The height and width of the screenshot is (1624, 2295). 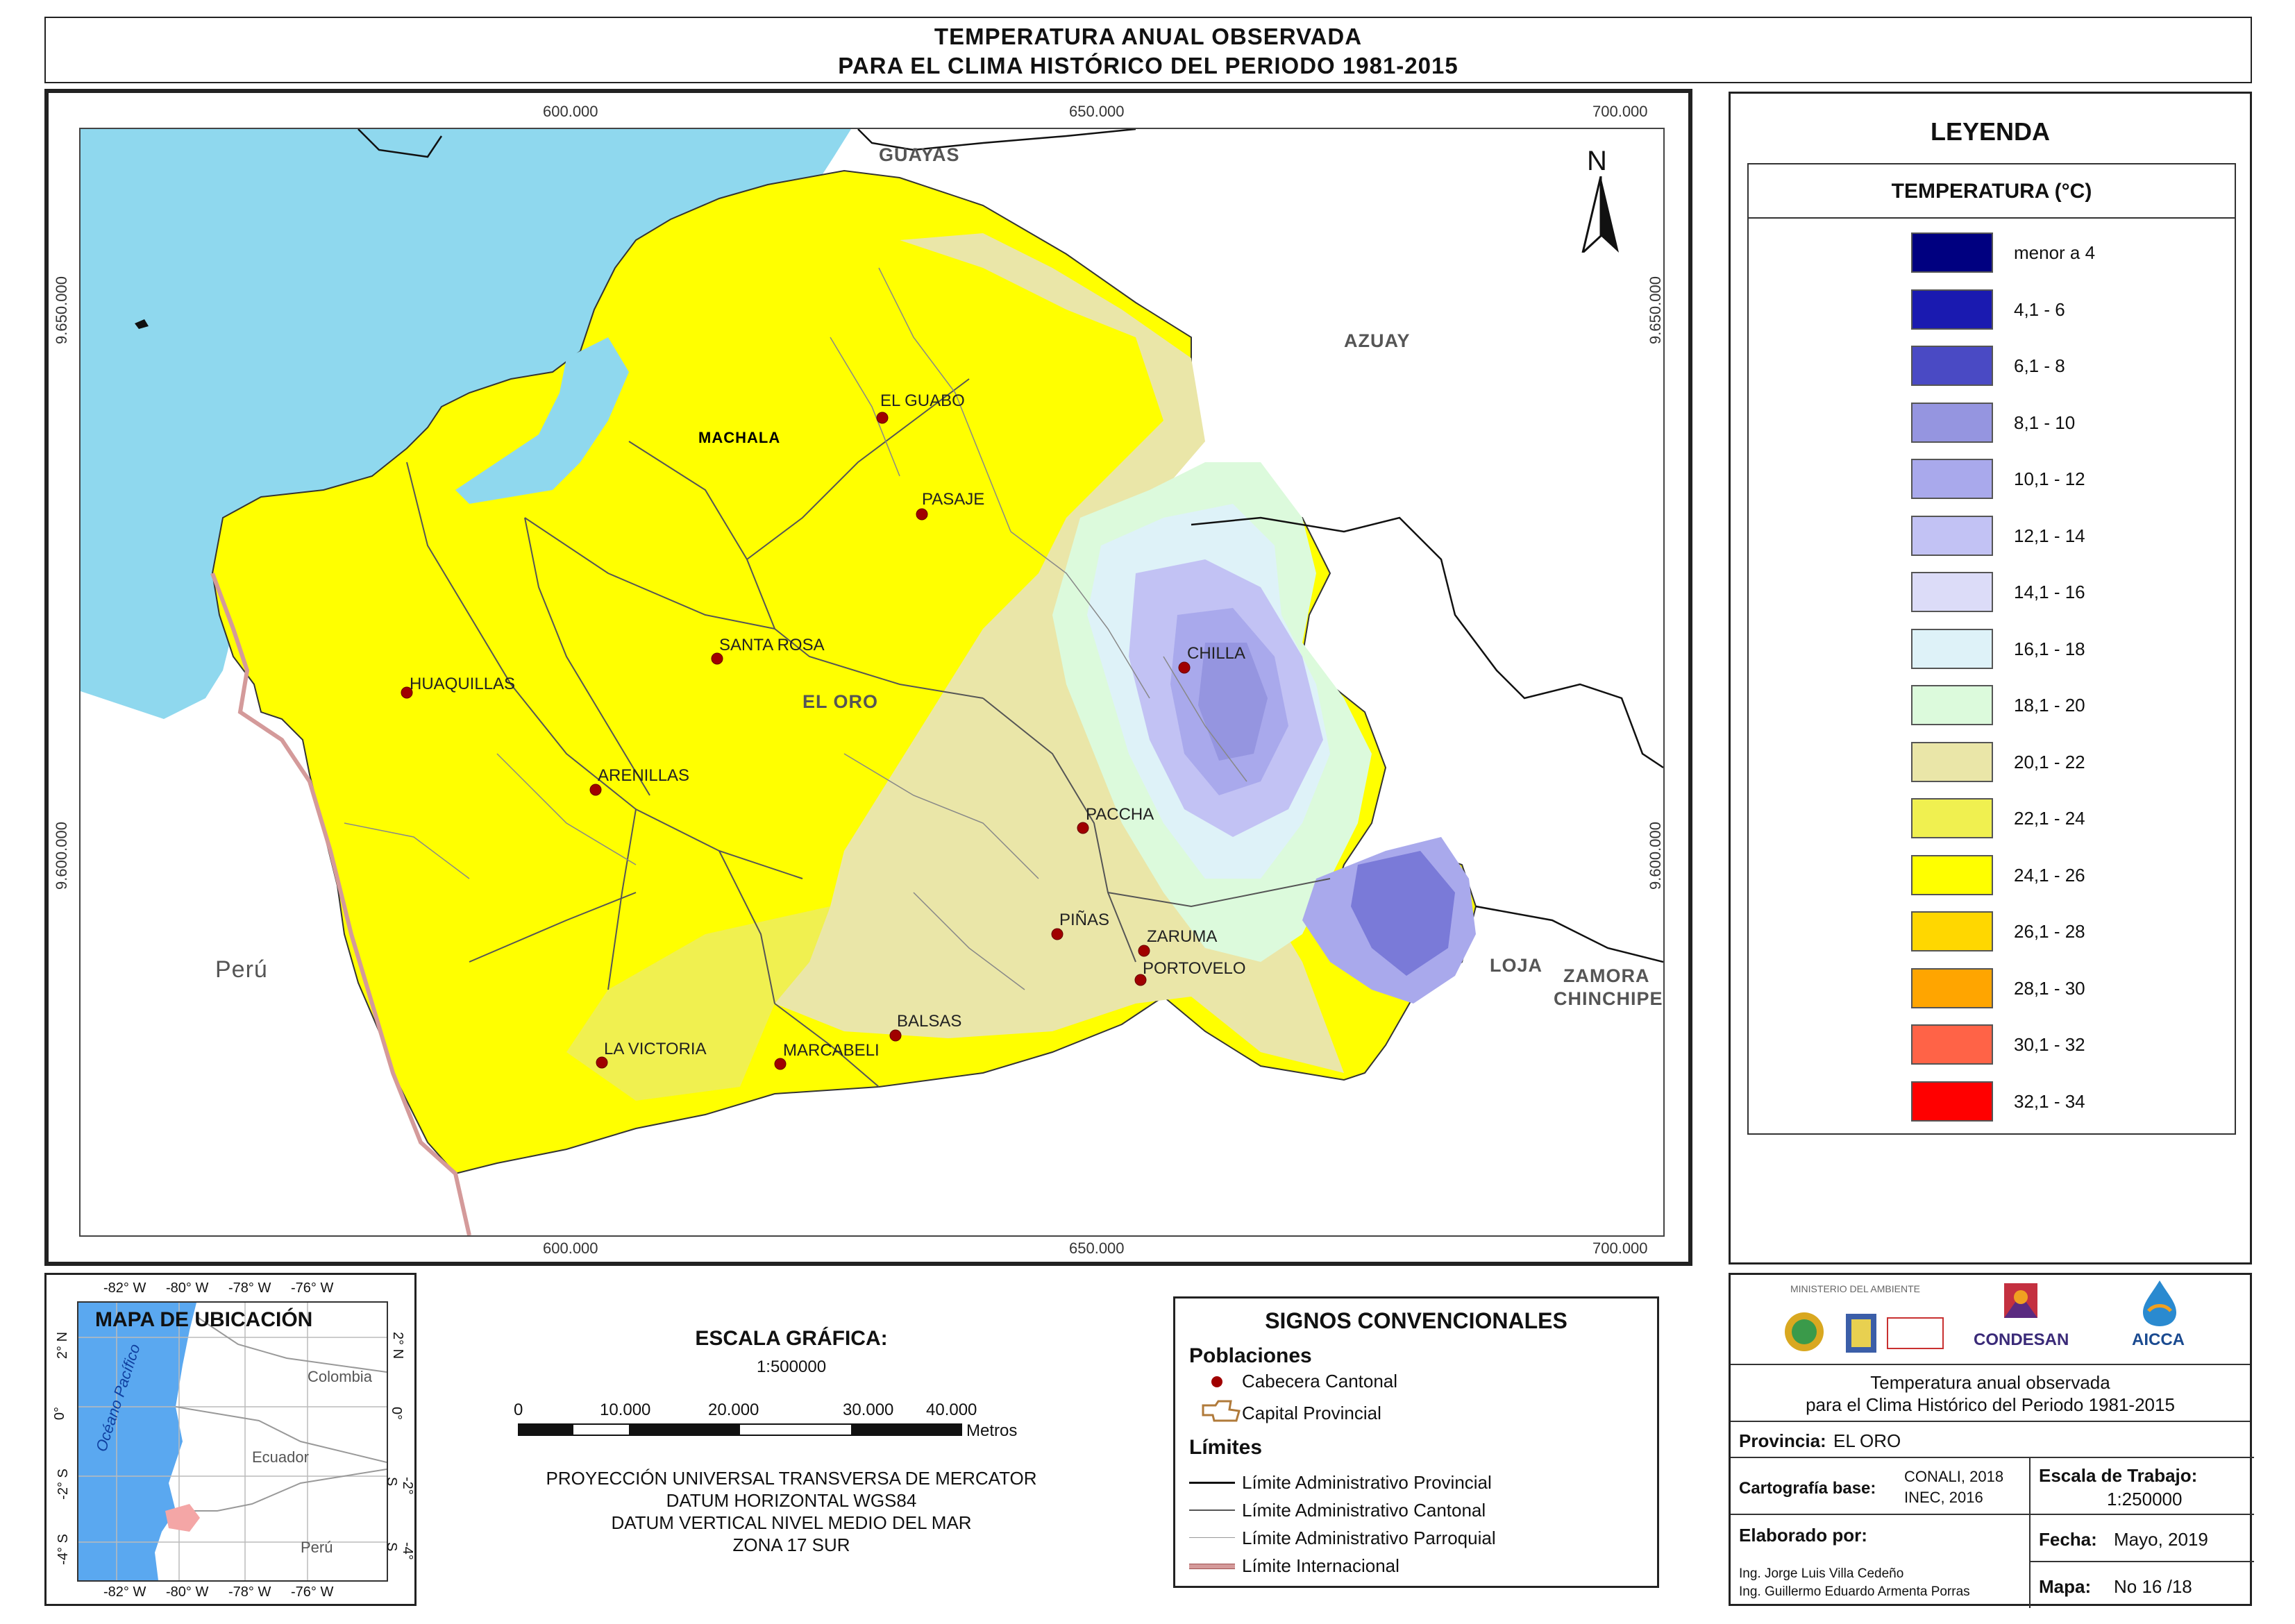 What do you see at coordinates (2158, 1339) in the screenshot?
I see `aicca-label: AICCA` at bounding box center [2158, 1339].